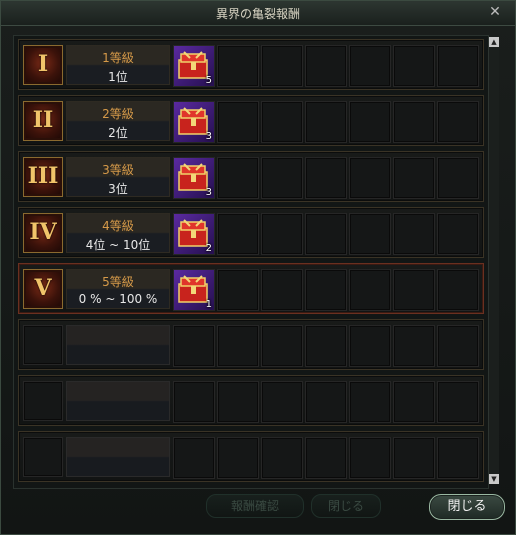  What do you see at coordinates (494, 42) in the screenshot?
I see `scroll-up-icon: ▲` at bounding box center [494, 42].